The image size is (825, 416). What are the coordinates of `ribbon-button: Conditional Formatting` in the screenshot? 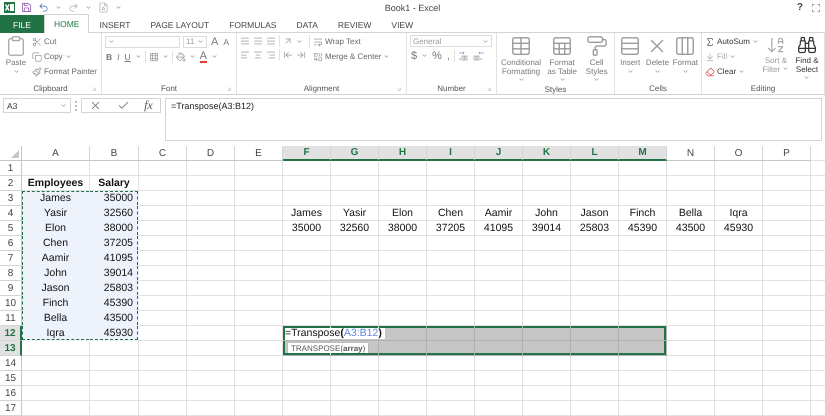 It's located at (521, 60).